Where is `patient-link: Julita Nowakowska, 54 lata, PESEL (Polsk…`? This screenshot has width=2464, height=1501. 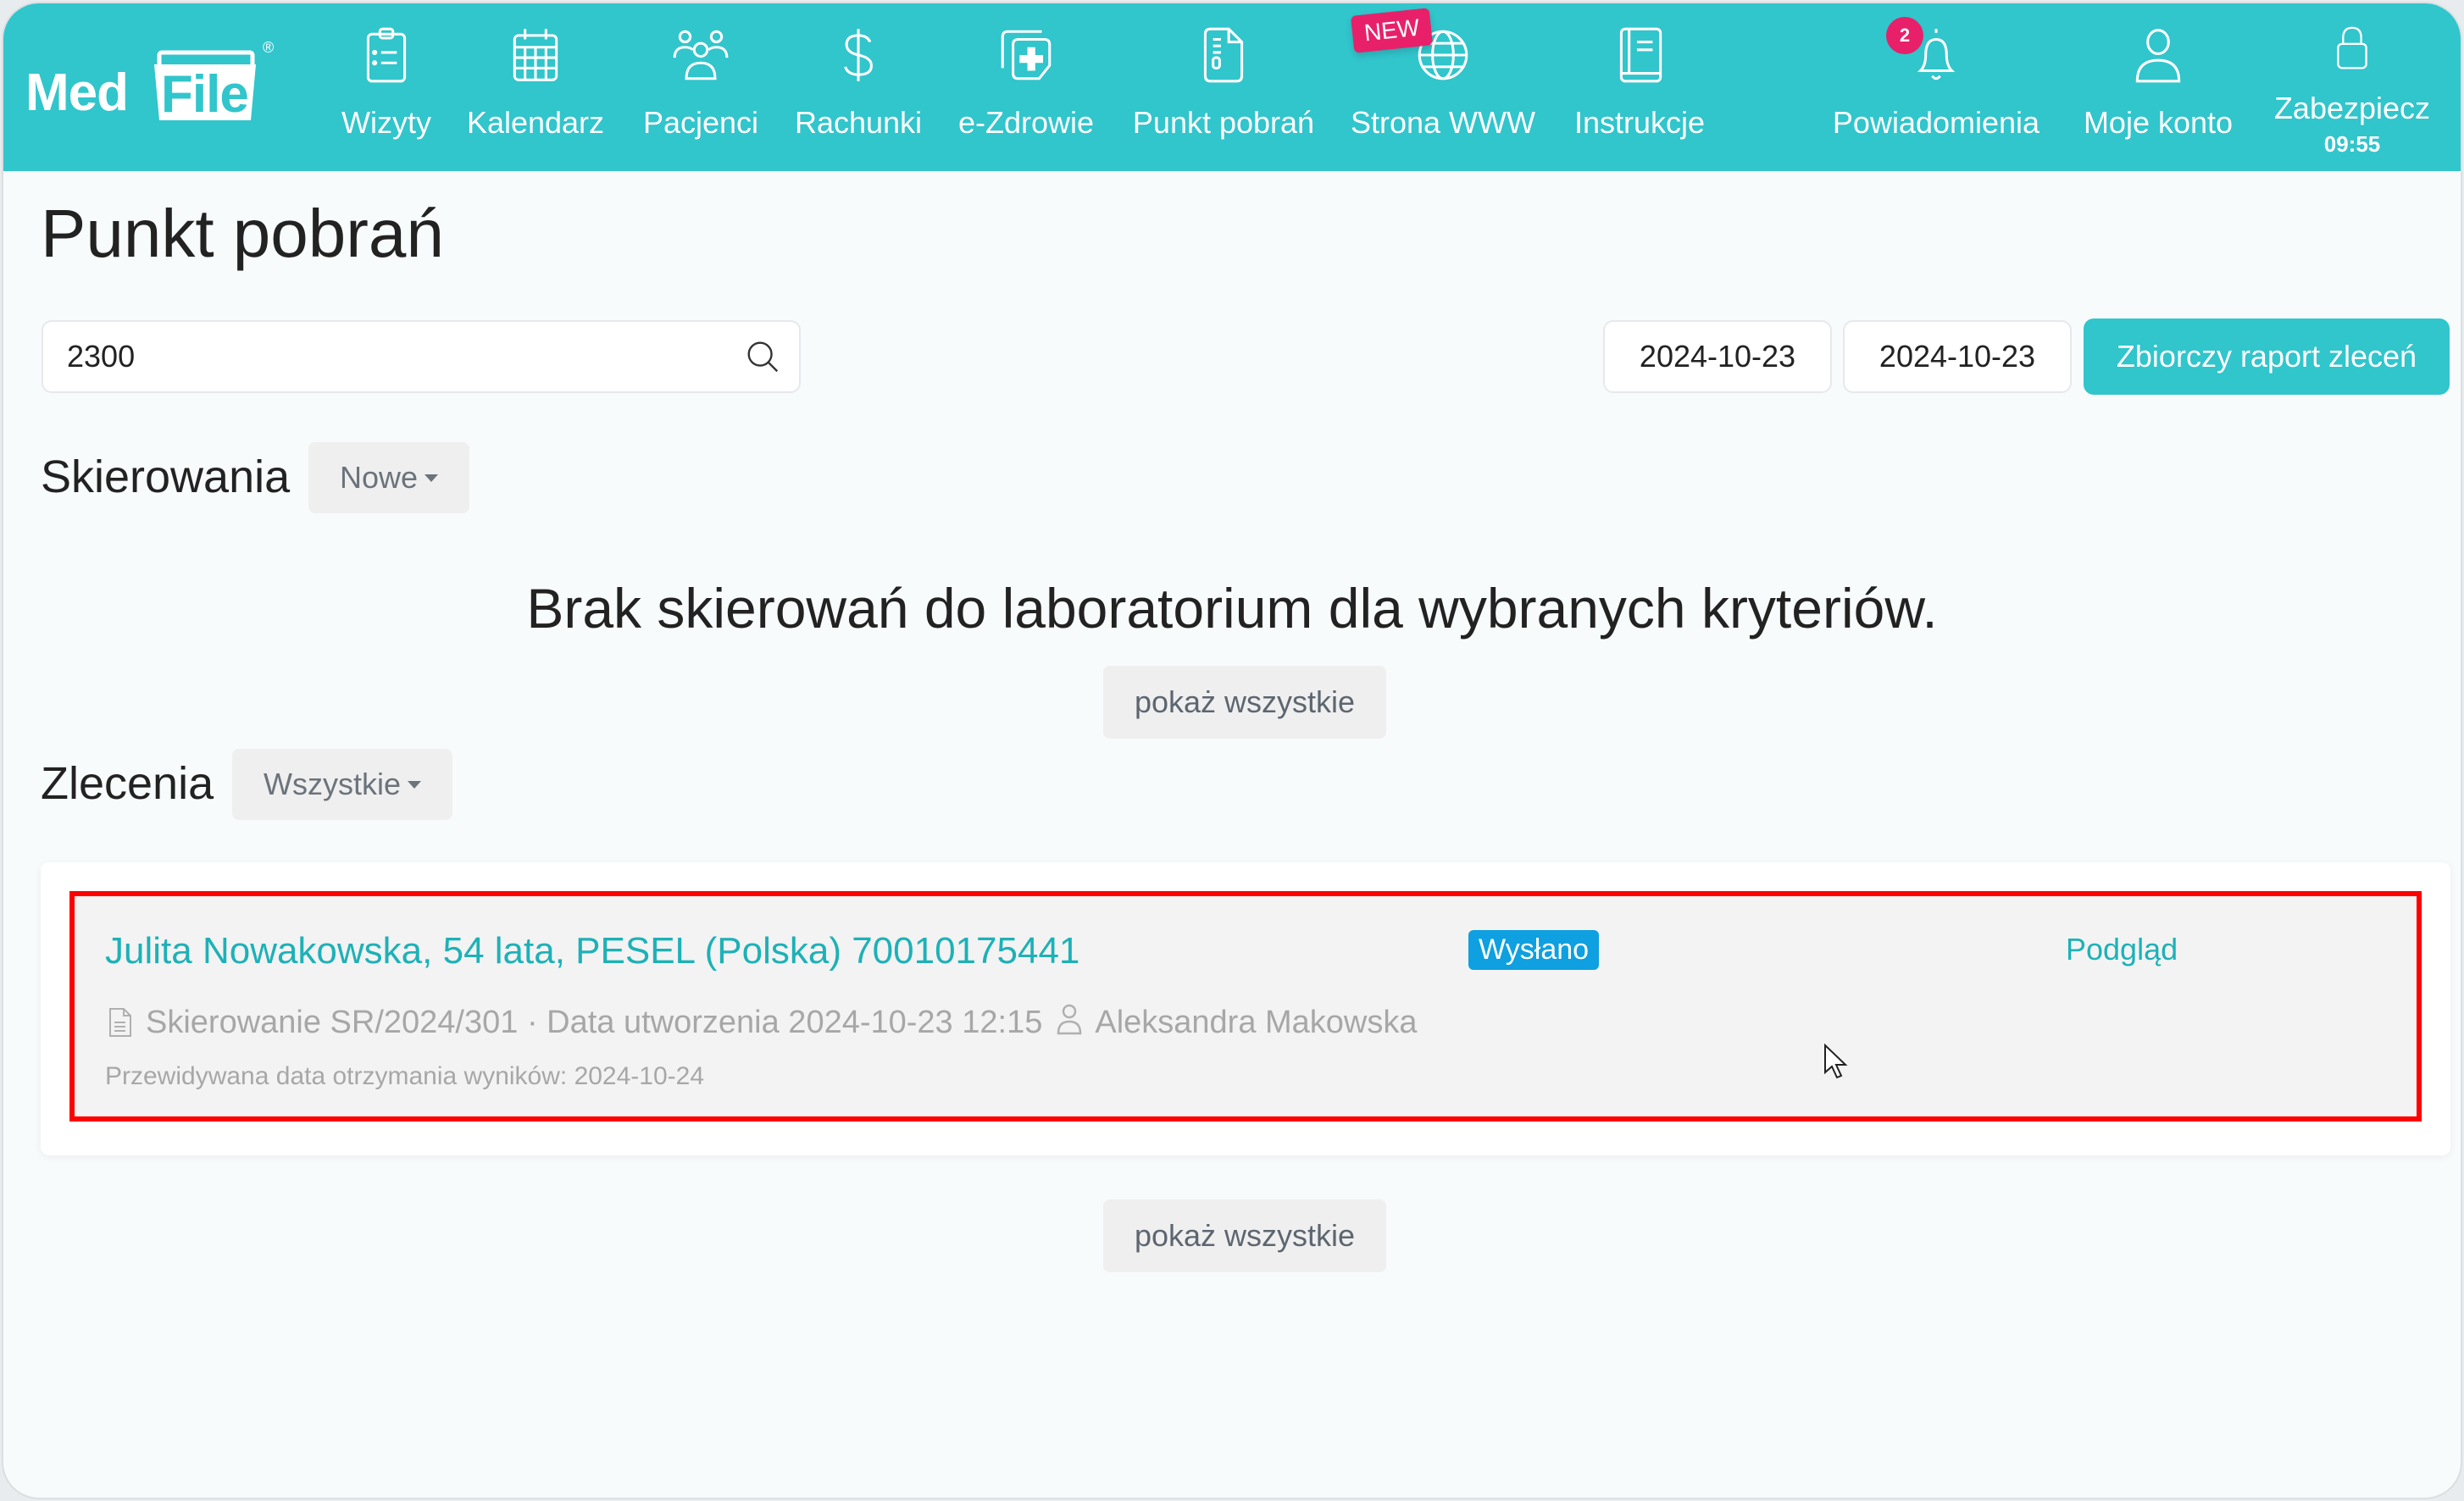
patient-link: Julita Nowakowska, 54 lata, PESEL (Polsk… is located at coordinates (592, 951).